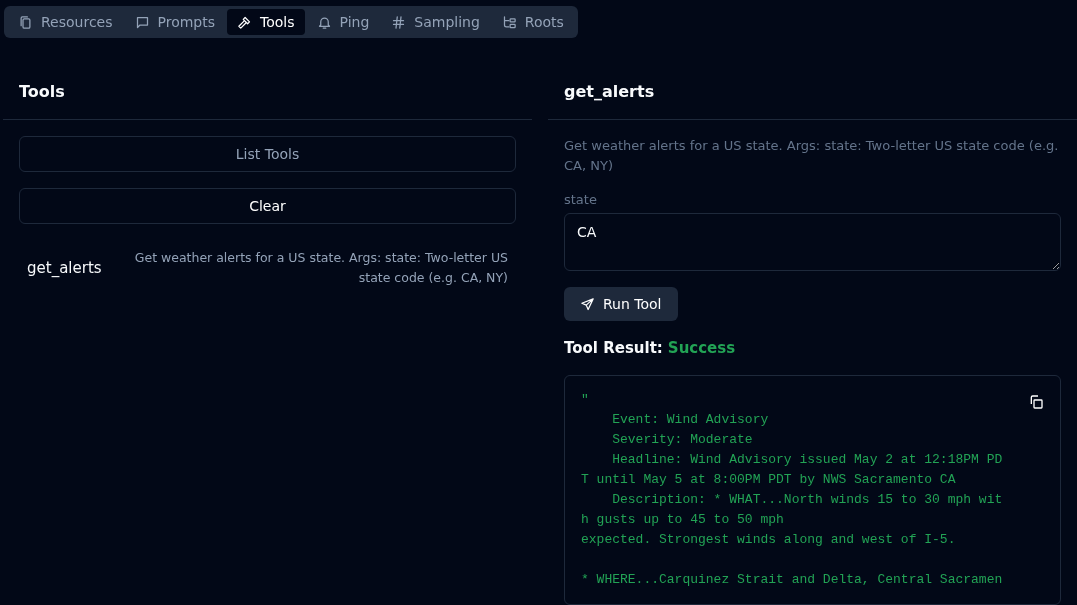 Image resolution: width=1077 pixels, height=605 pixels. Describe the element at coordinates (587, 304) in the screenshot. I see `send-icon` at that location.